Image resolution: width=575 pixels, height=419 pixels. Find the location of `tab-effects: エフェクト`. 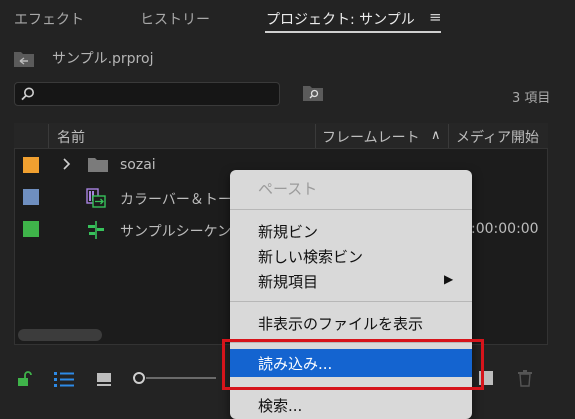

tab-effects: エフェクト is located at coordinates (49, 19).